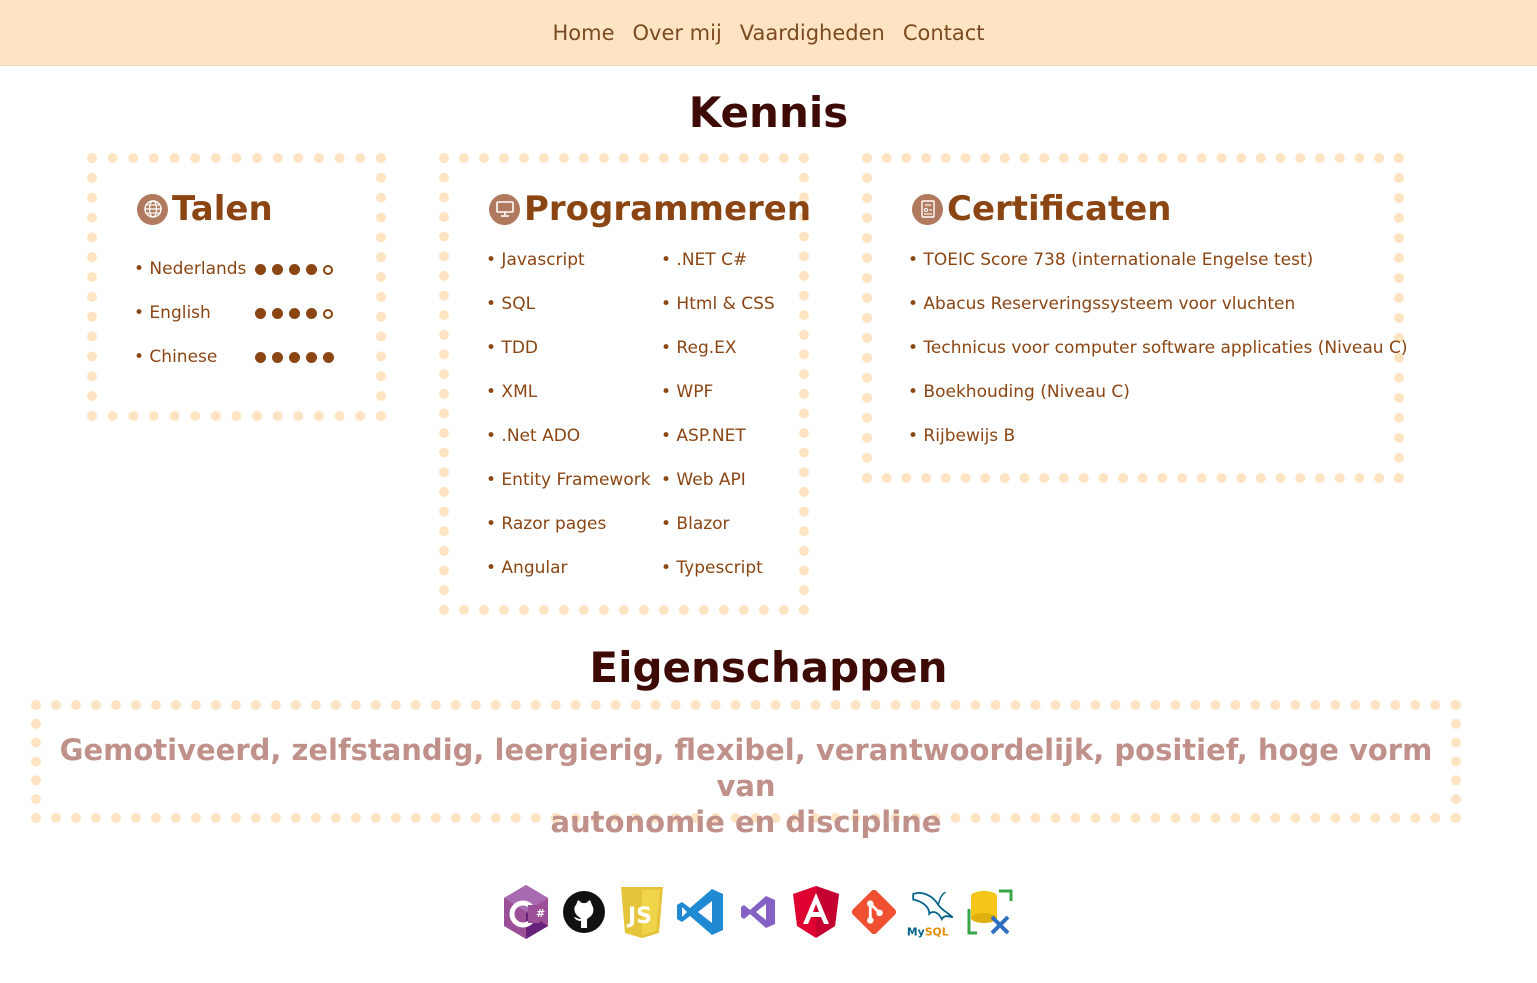 This screenshot has width=1537, height=983. Describe the element at coordinates (712, 568) in the screenshot. I see `skill-item: • Typescript` at that location.